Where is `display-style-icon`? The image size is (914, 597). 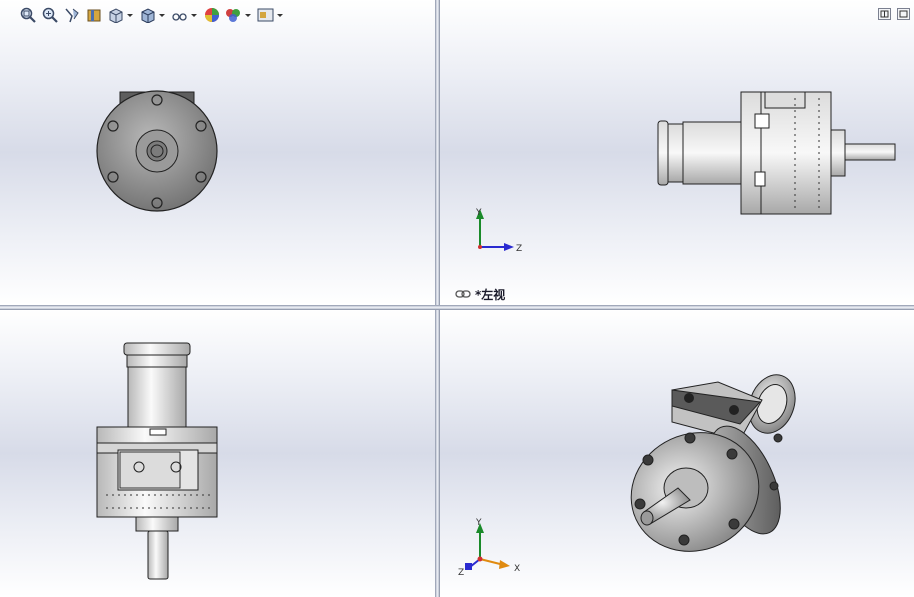
display-style-icon is located at coordinates (153, 15).